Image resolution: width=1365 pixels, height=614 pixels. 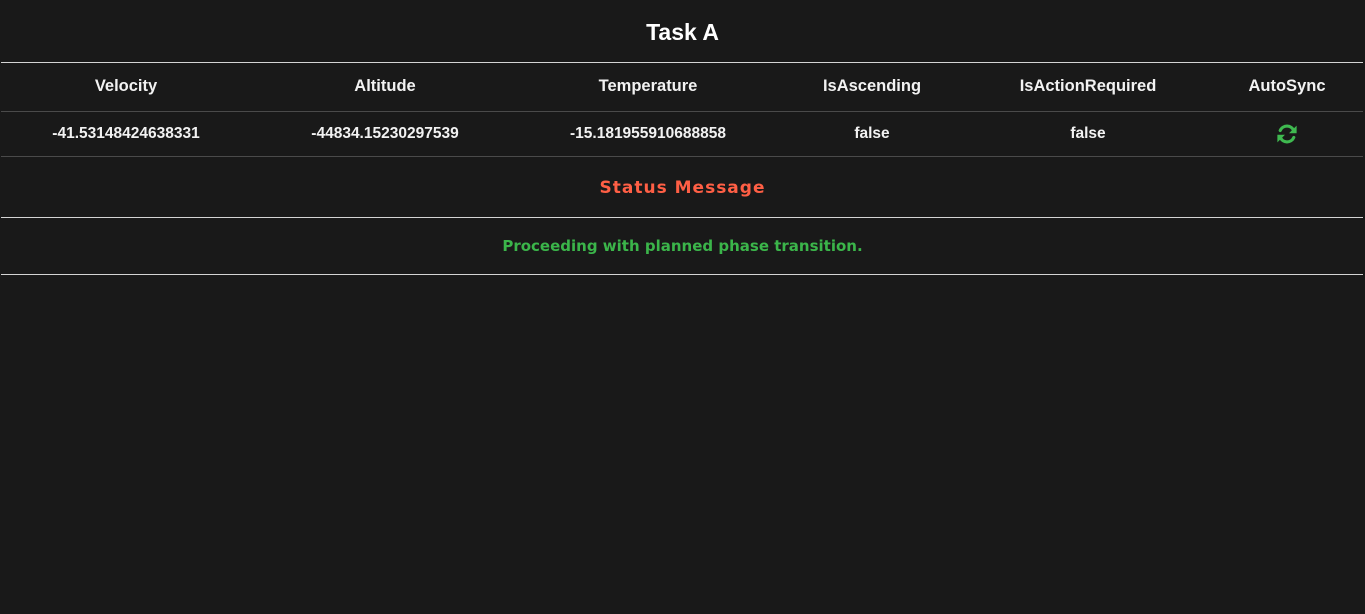 What do you see at coordinates (682, 32) in the screenshot?
I see `page-title: Task A` at bounding box center [682, 32].